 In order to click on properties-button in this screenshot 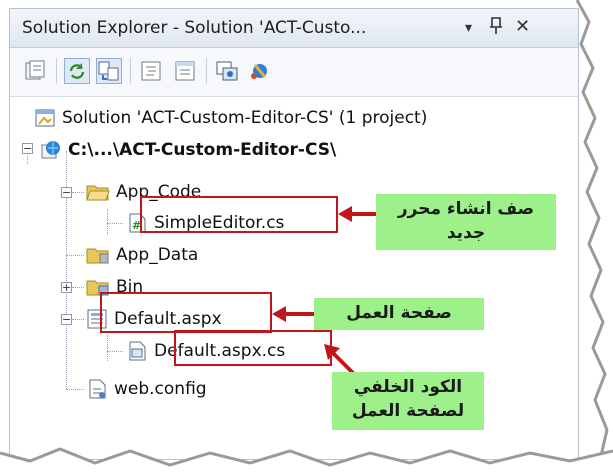, I will do `click(35, 71)`.